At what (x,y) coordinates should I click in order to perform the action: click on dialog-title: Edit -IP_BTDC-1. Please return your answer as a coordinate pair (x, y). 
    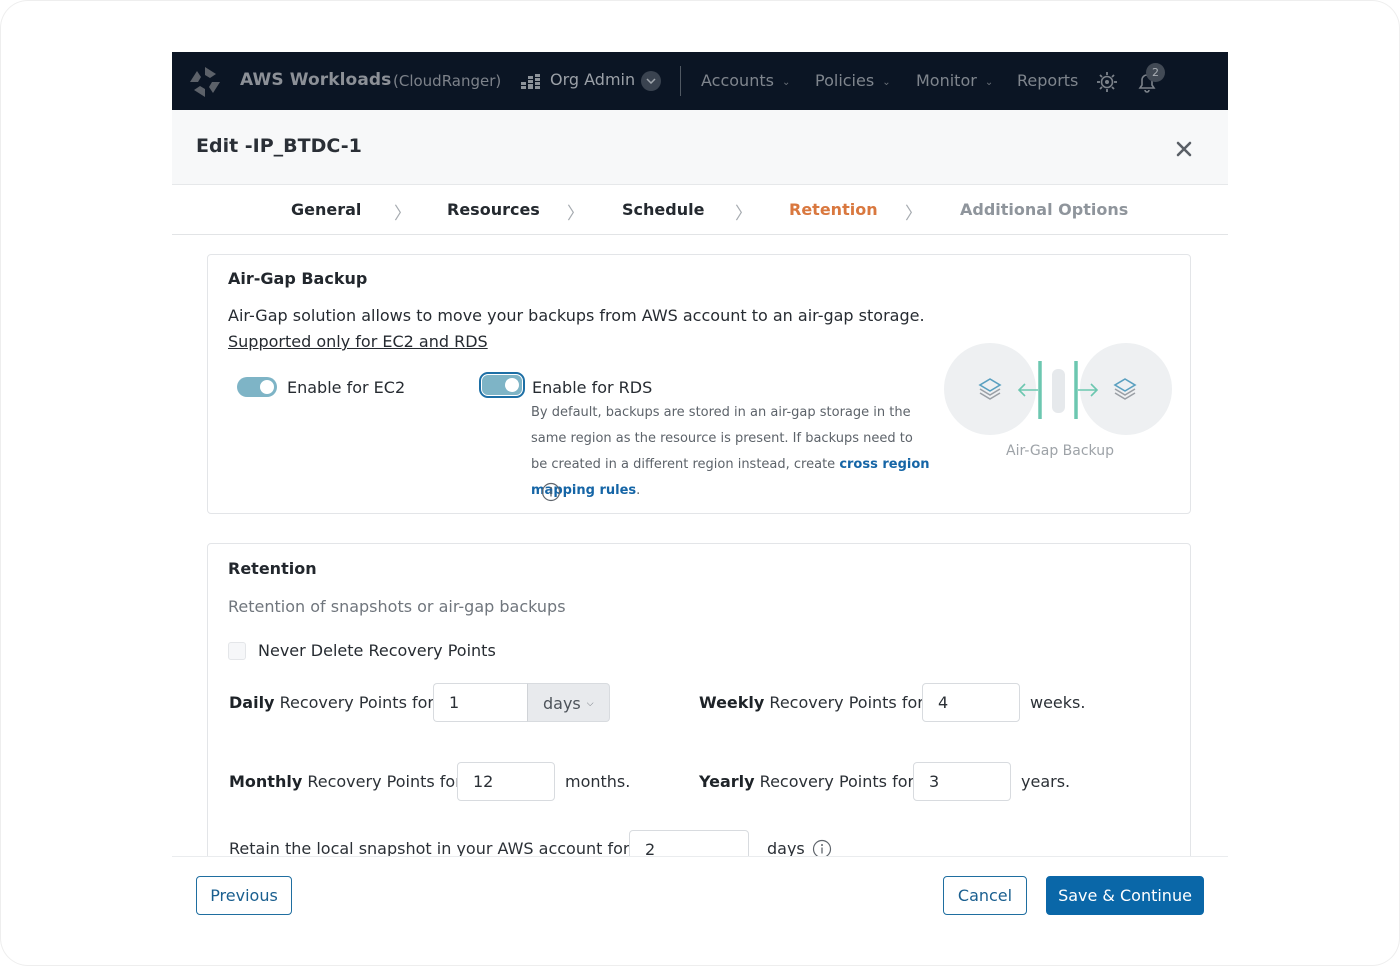
    Looking at the image, I should click on (279, 146).